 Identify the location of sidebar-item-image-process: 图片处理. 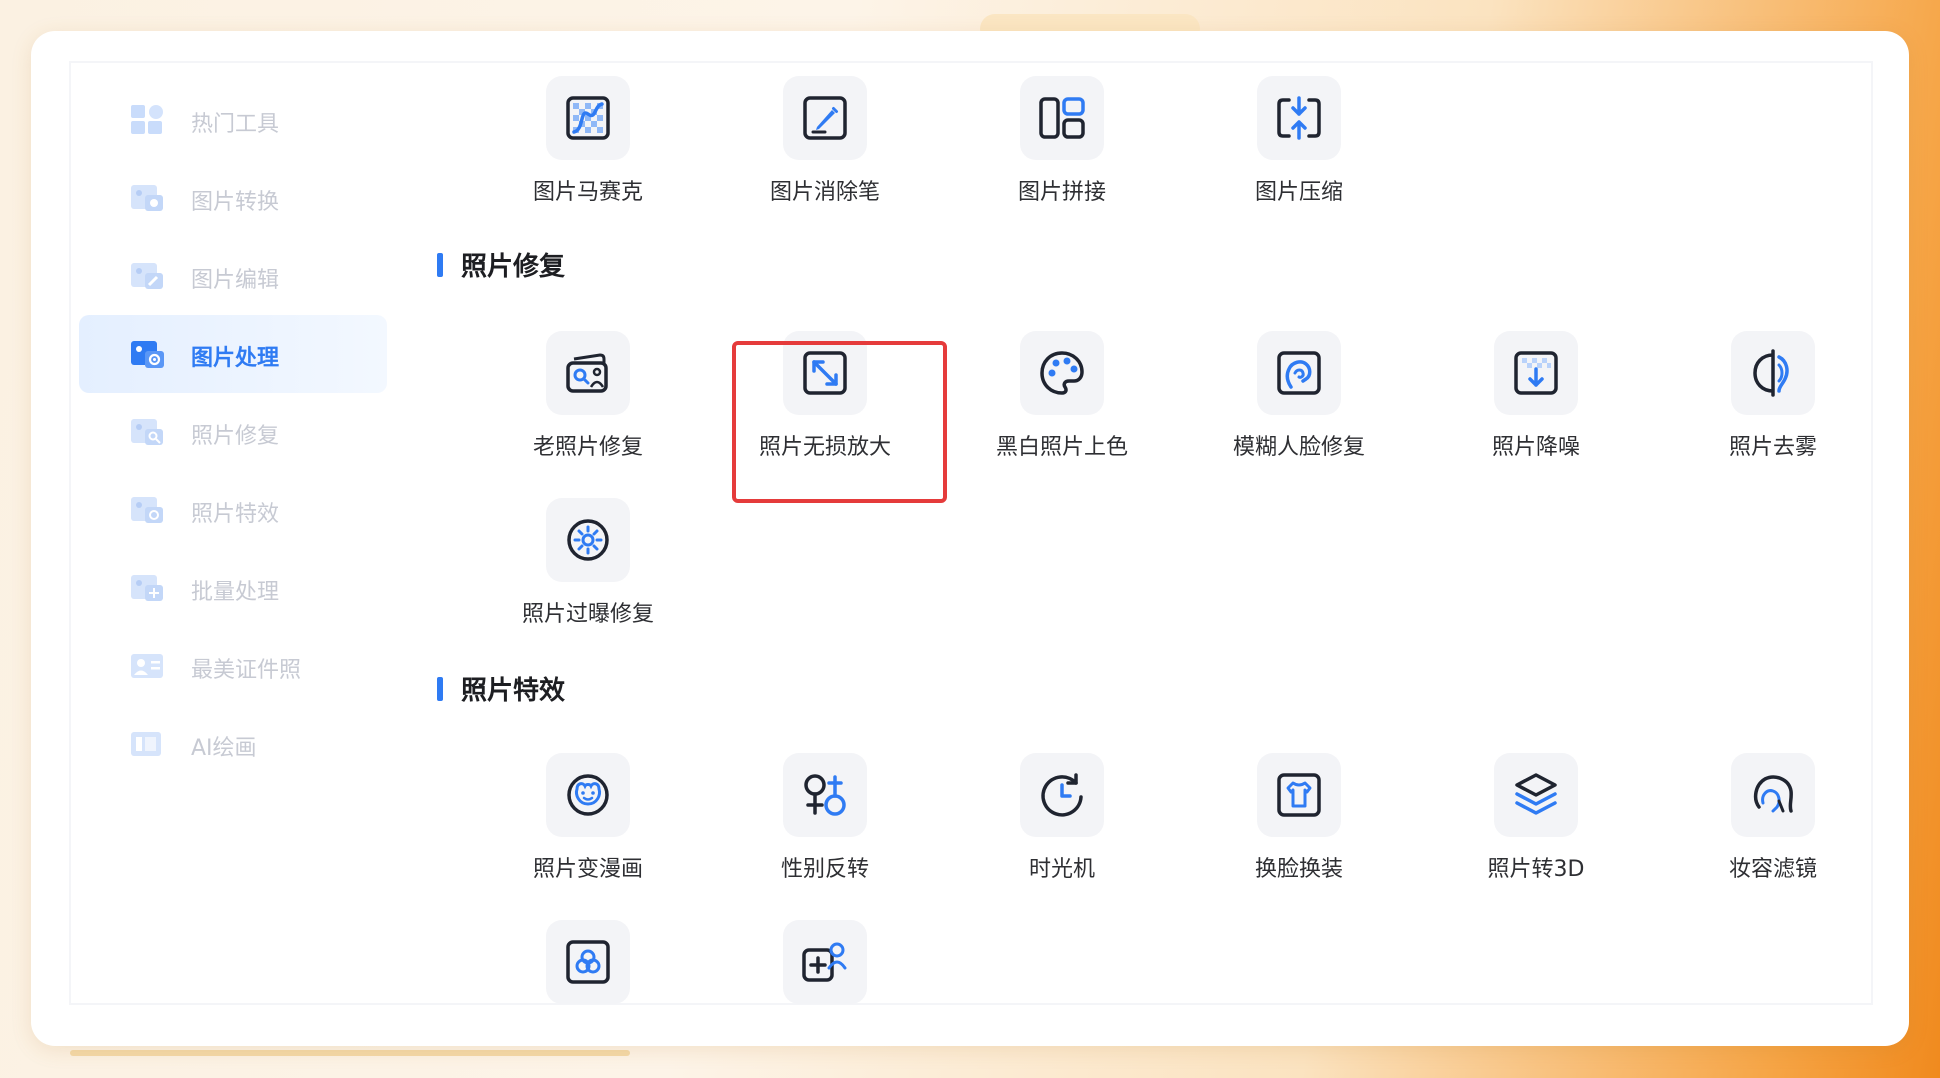
(233, 354).